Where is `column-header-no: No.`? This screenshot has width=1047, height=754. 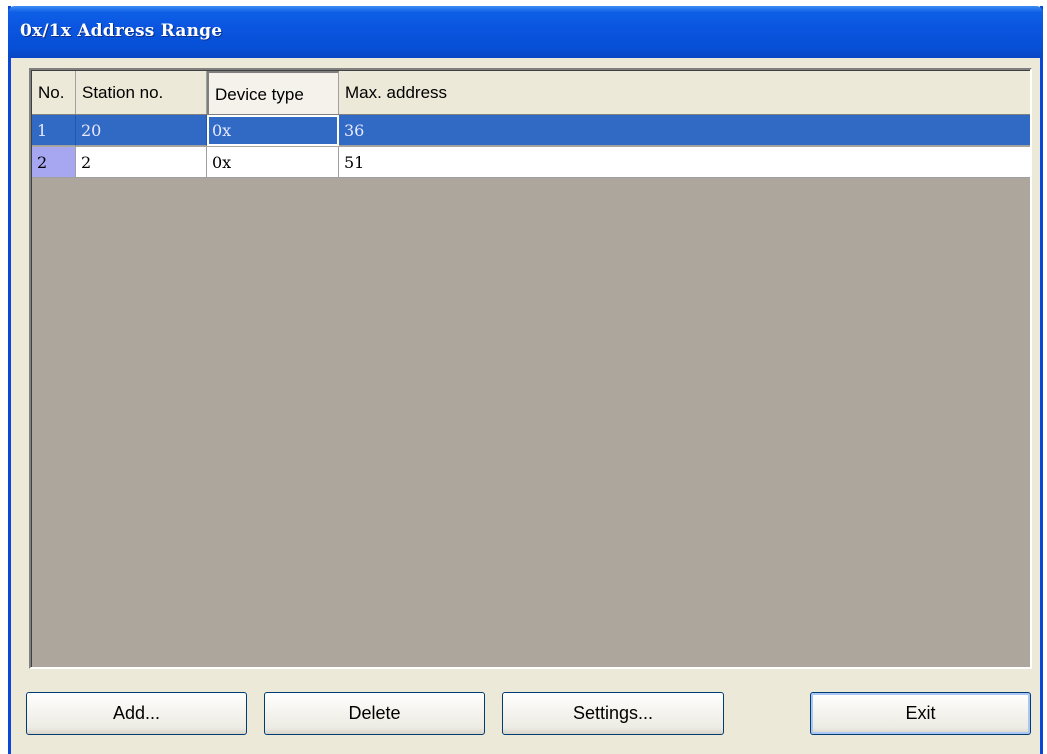
column-header-no: No. is located at coordinates (54, 92).